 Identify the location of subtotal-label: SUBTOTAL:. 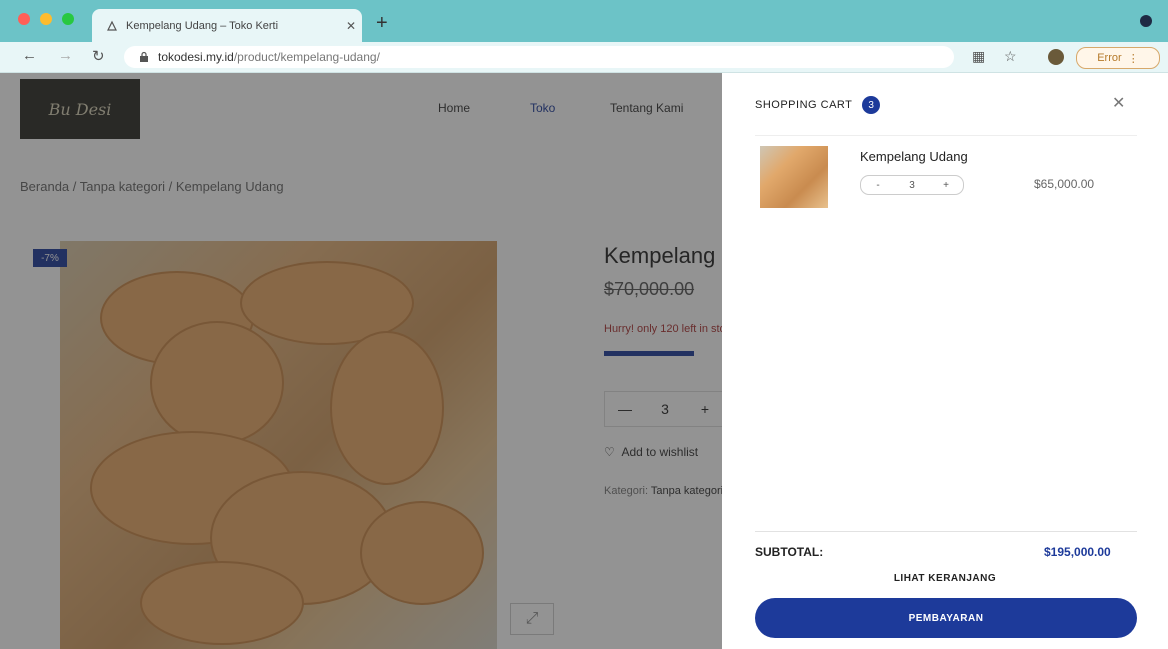
(789, 552).